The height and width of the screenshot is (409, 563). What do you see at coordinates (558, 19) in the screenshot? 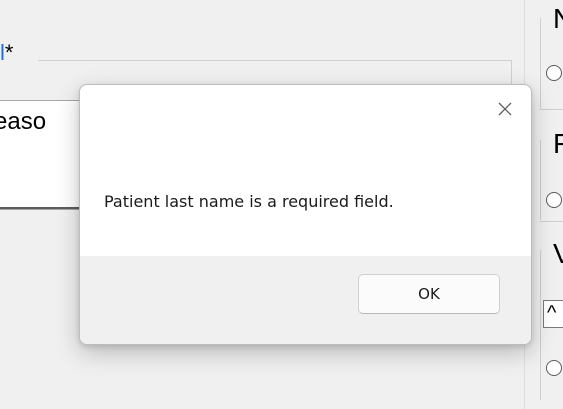
I see `right-group-heading-1: N` at bounding box center [558, 19].